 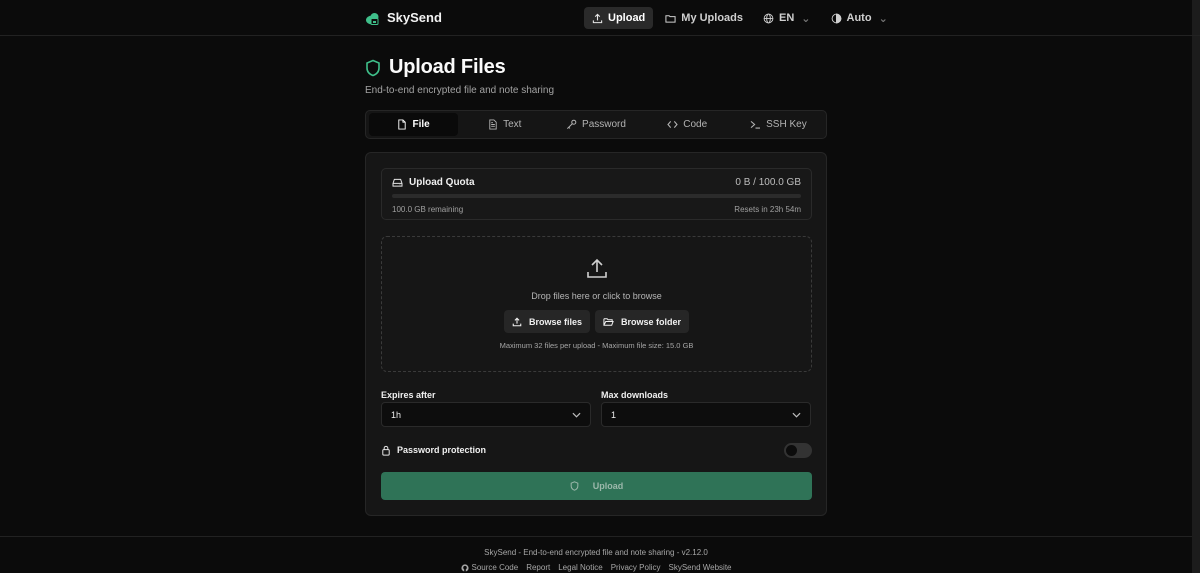 I want to click on expires-label: Expires after, so click(x=408, y=395).